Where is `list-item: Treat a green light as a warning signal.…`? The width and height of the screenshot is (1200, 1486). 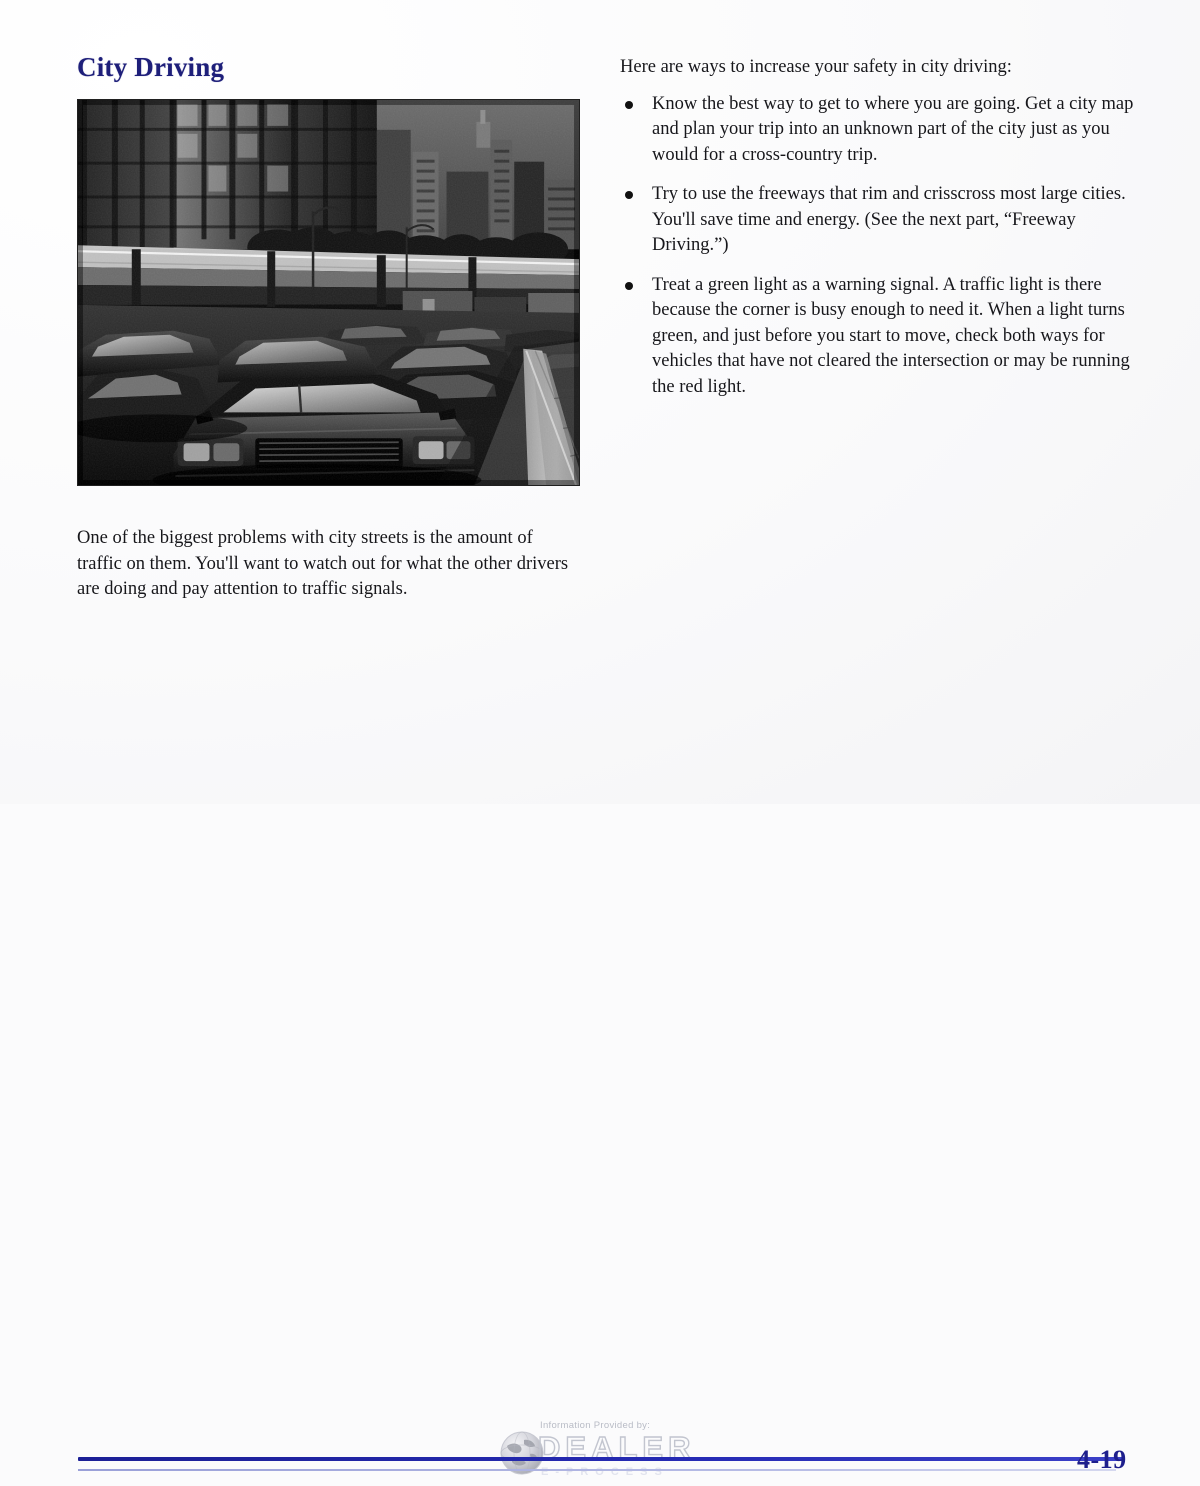 list-item: Treat a green light as a warning signal.… is located at coordinates (877, 337).